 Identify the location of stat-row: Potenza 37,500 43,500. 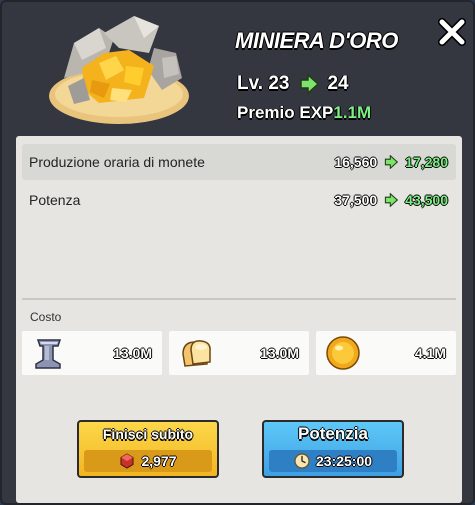
(239, 200).